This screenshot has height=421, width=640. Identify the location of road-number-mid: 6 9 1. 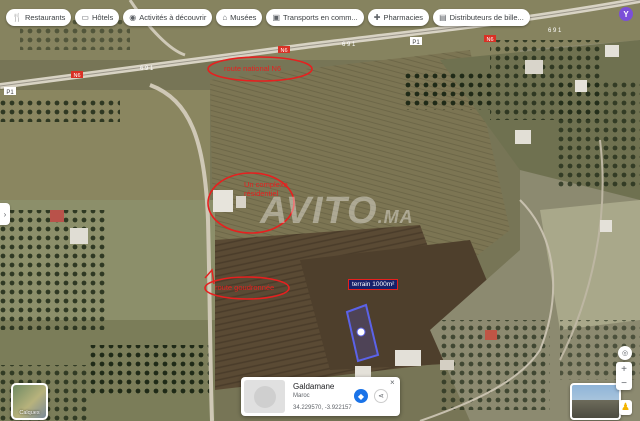
(349, 45).